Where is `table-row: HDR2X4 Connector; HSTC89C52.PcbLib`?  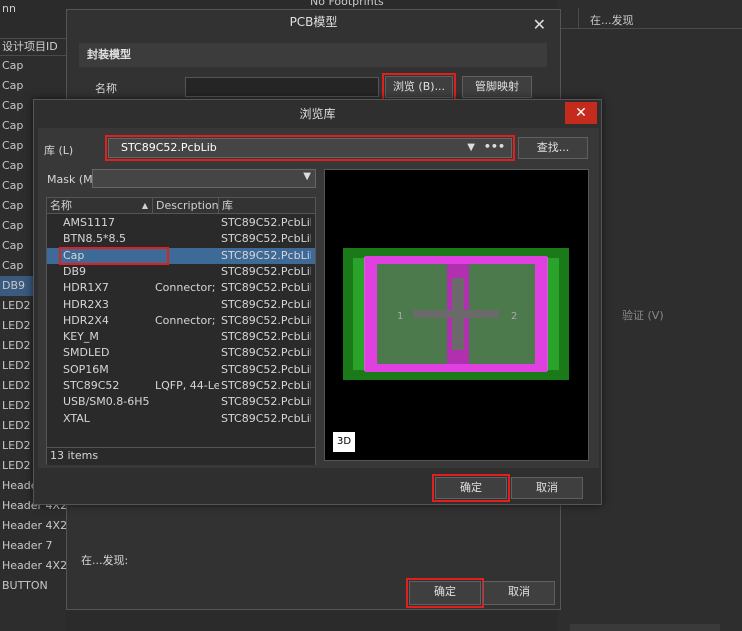 table-row: HDR2X4 Connector; HSTC89C52.PcbLib is located at coordinates (181, 321).